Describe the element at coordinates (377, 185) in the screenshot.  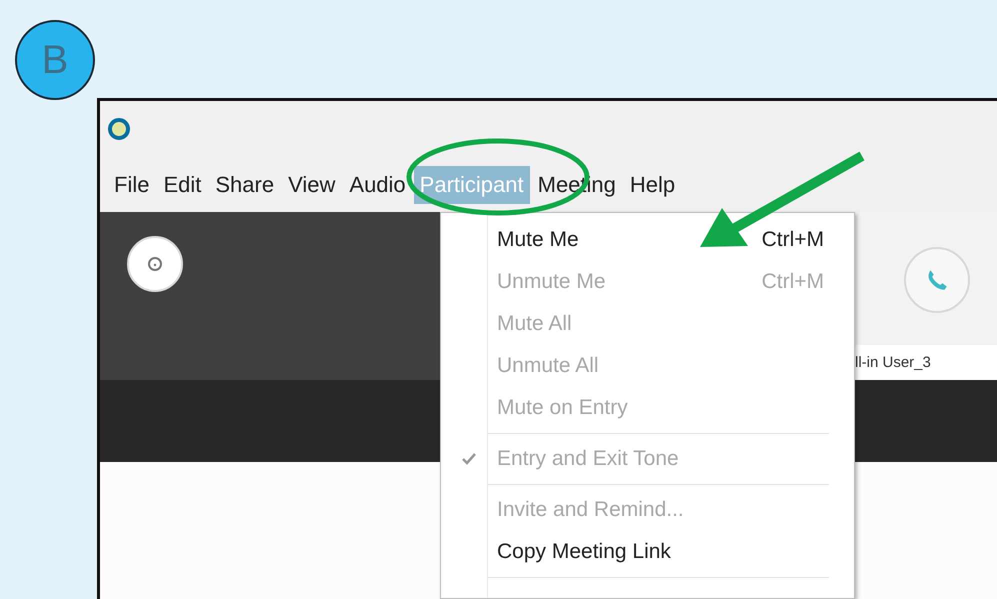
I see `menu-bar-item: Audio` at that location.